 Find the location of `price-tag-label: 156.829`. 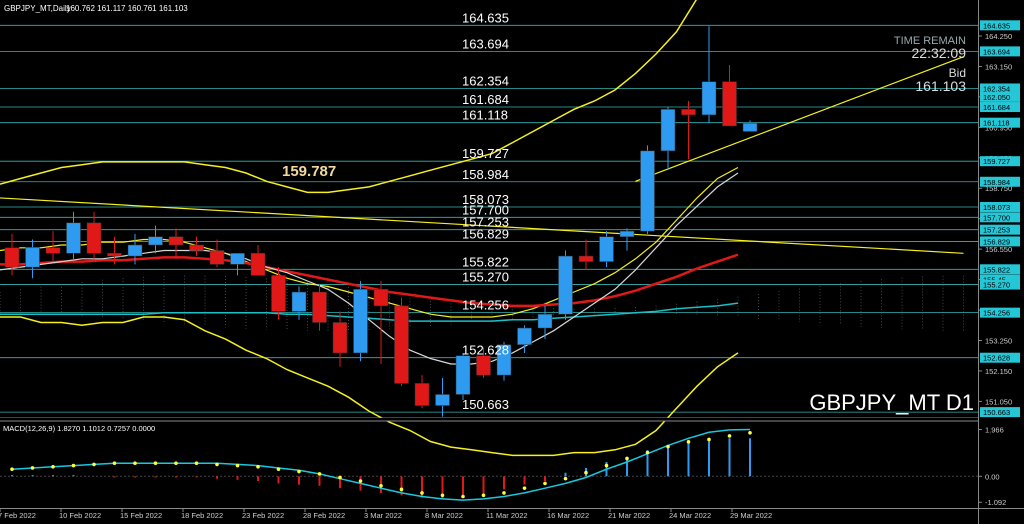

price-tag-label: 156.829 is located at coordinates (996, 241).